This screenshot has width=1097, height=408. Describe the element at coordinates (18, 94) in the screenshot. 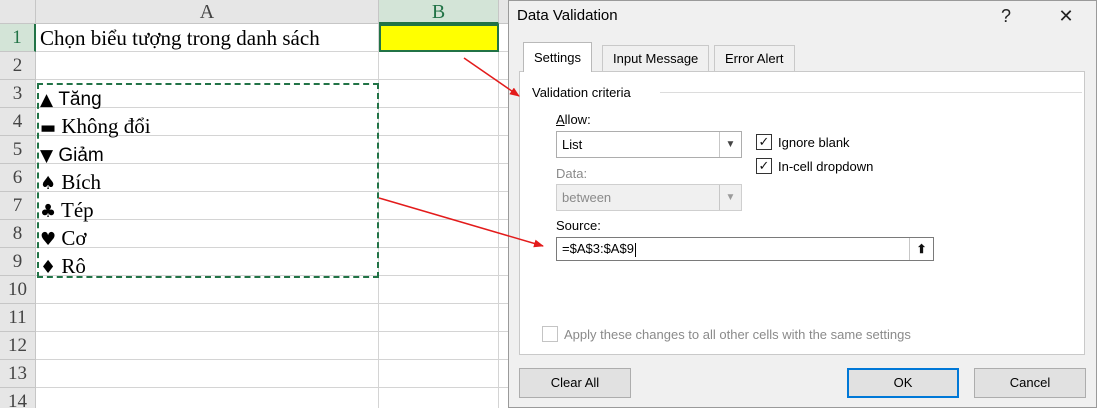

I see `row-header-3: 3` at that location.